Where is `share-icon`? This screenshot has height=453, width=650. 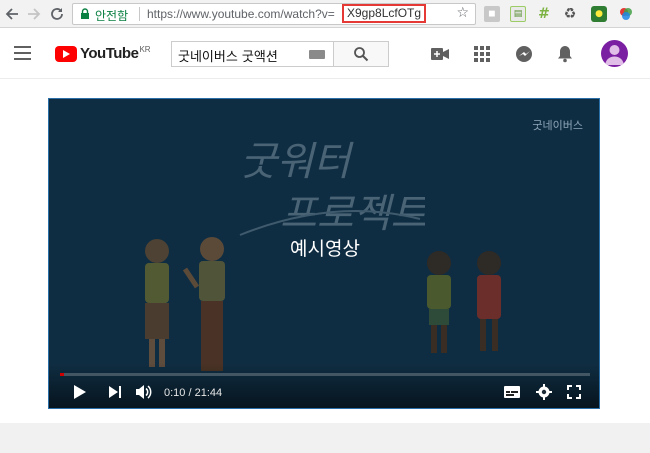 share-icon is located at coordinates (524, 54).